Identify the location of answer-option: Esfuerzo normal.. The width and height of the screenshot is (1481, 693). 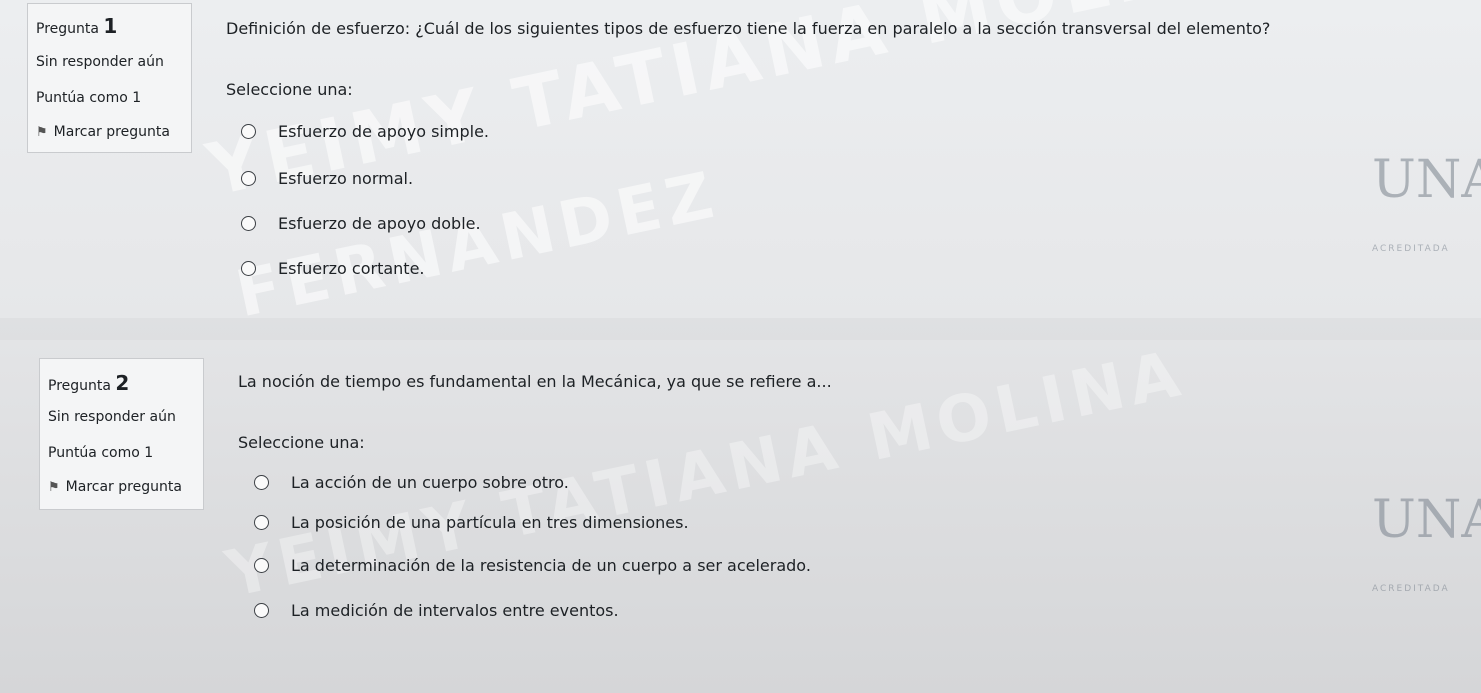
(327, 178).